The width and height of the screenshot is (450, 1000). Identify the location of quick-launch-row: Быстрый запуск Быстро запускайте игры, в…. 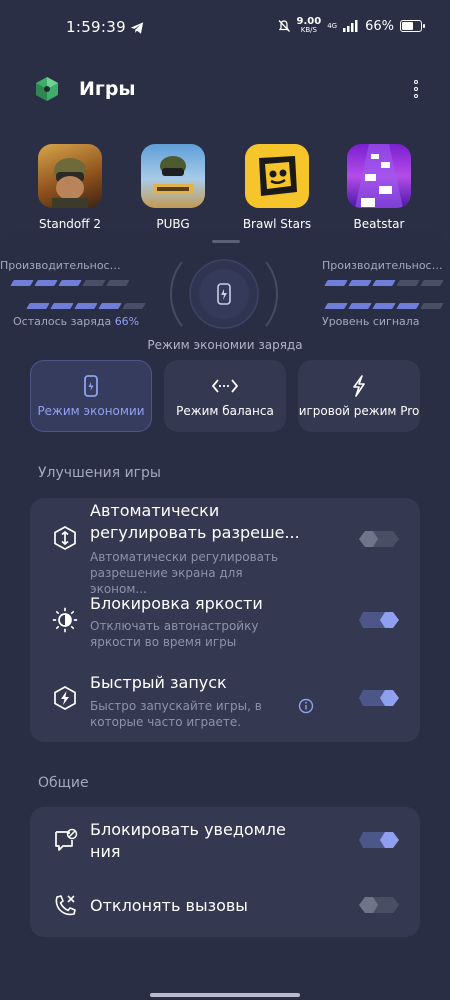
(225, 702).